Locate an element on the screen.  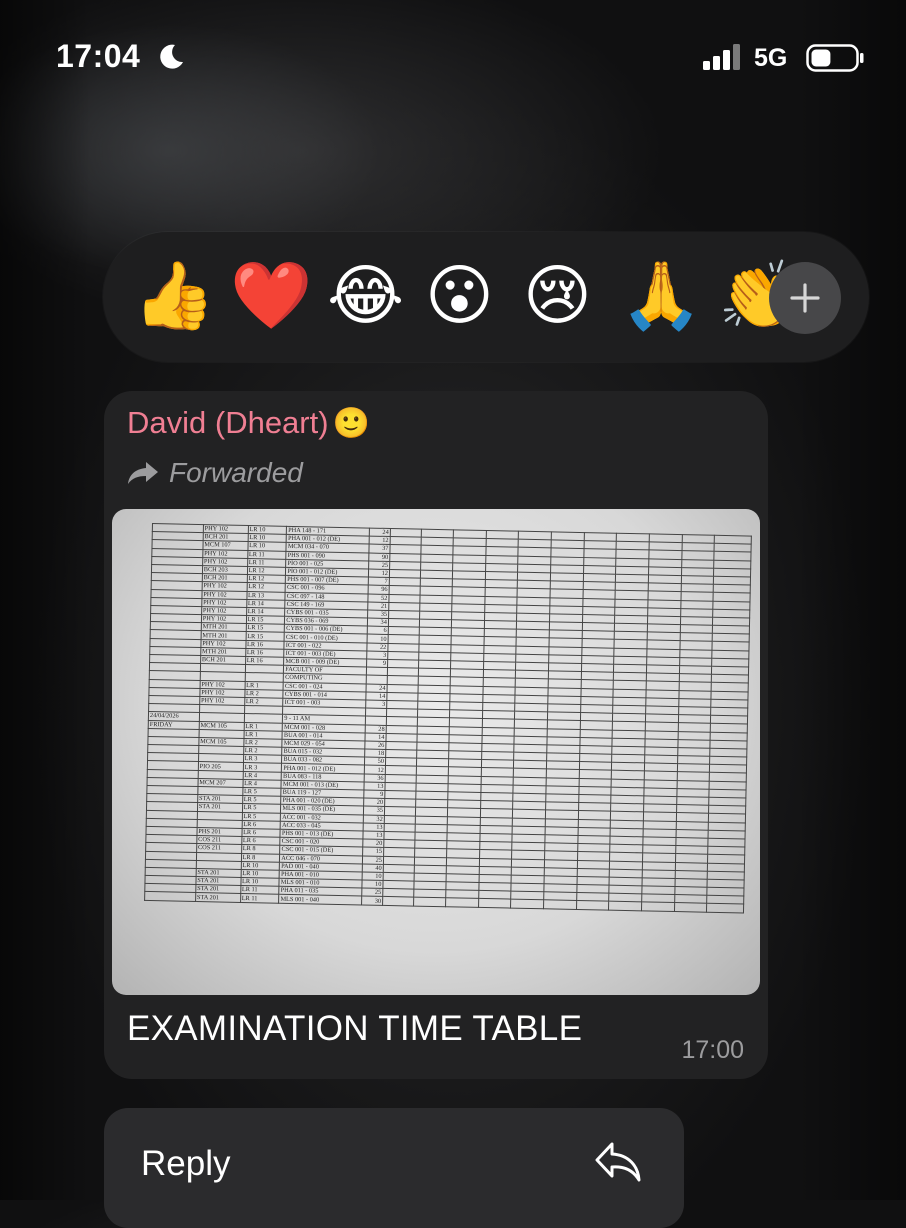
reaction-bar: 👍 ❤️ 😂 😮 😢 🙏 👏 is located at coordinates (486, 297).